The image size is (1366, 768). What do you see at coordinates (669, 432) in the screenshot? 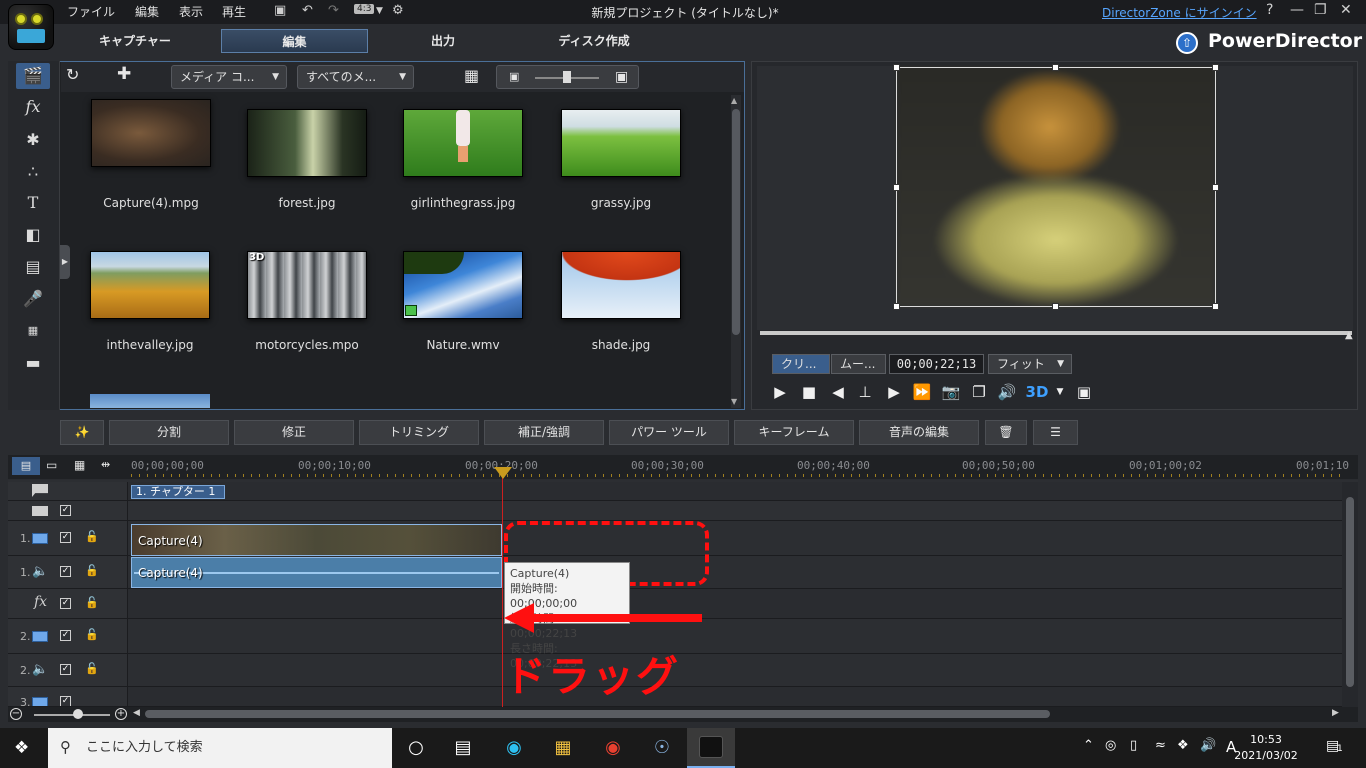
I see `power-tools-button: パワー ツール` at bounding box center [669, 432].